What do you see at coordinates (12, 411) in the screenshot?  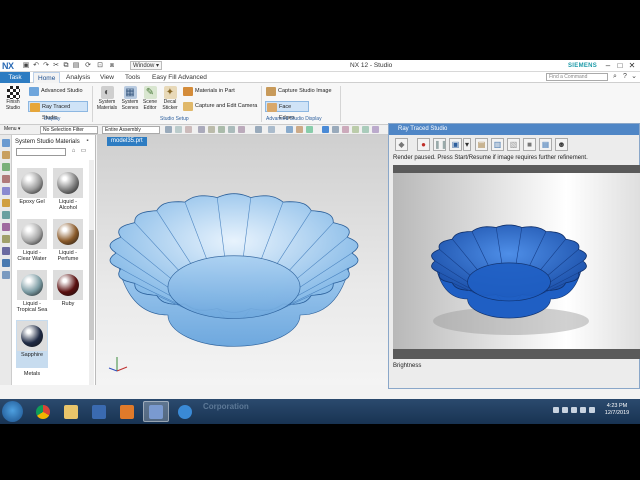 I see `start-button` at bounding box center [12, 411].